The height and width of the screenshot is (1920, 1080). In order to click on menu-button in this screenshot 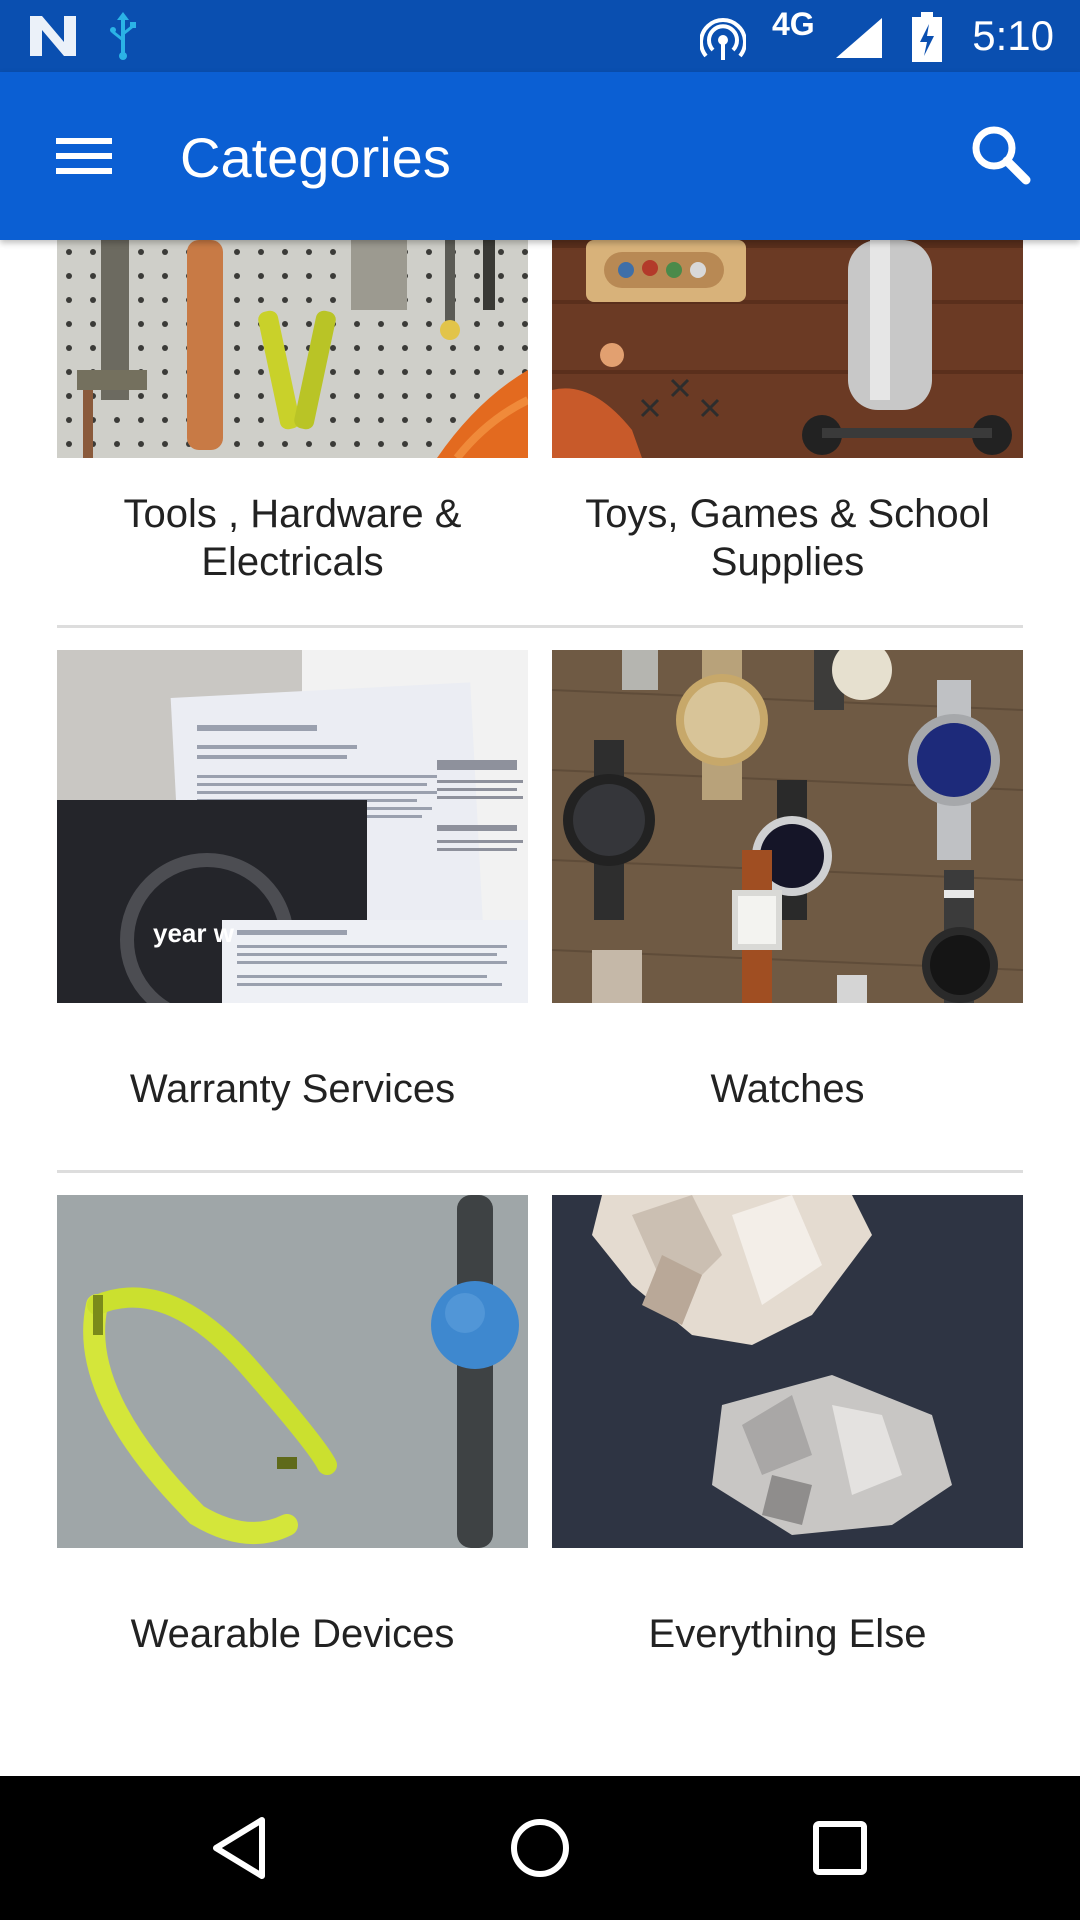, I will do `click(84, 156)`.